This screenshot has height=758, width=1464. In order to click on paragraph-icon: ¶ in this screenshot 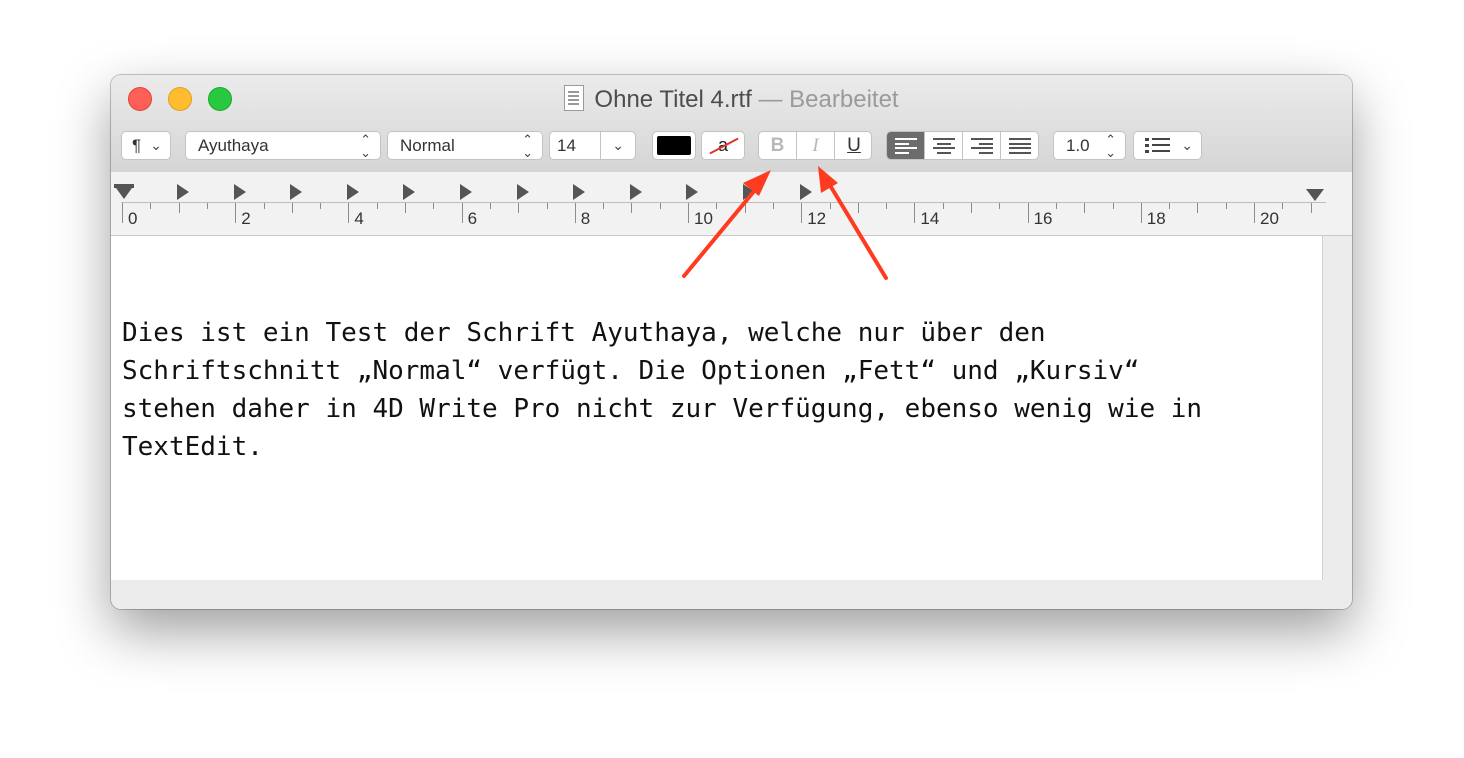, I will do `click(137, 145)`.